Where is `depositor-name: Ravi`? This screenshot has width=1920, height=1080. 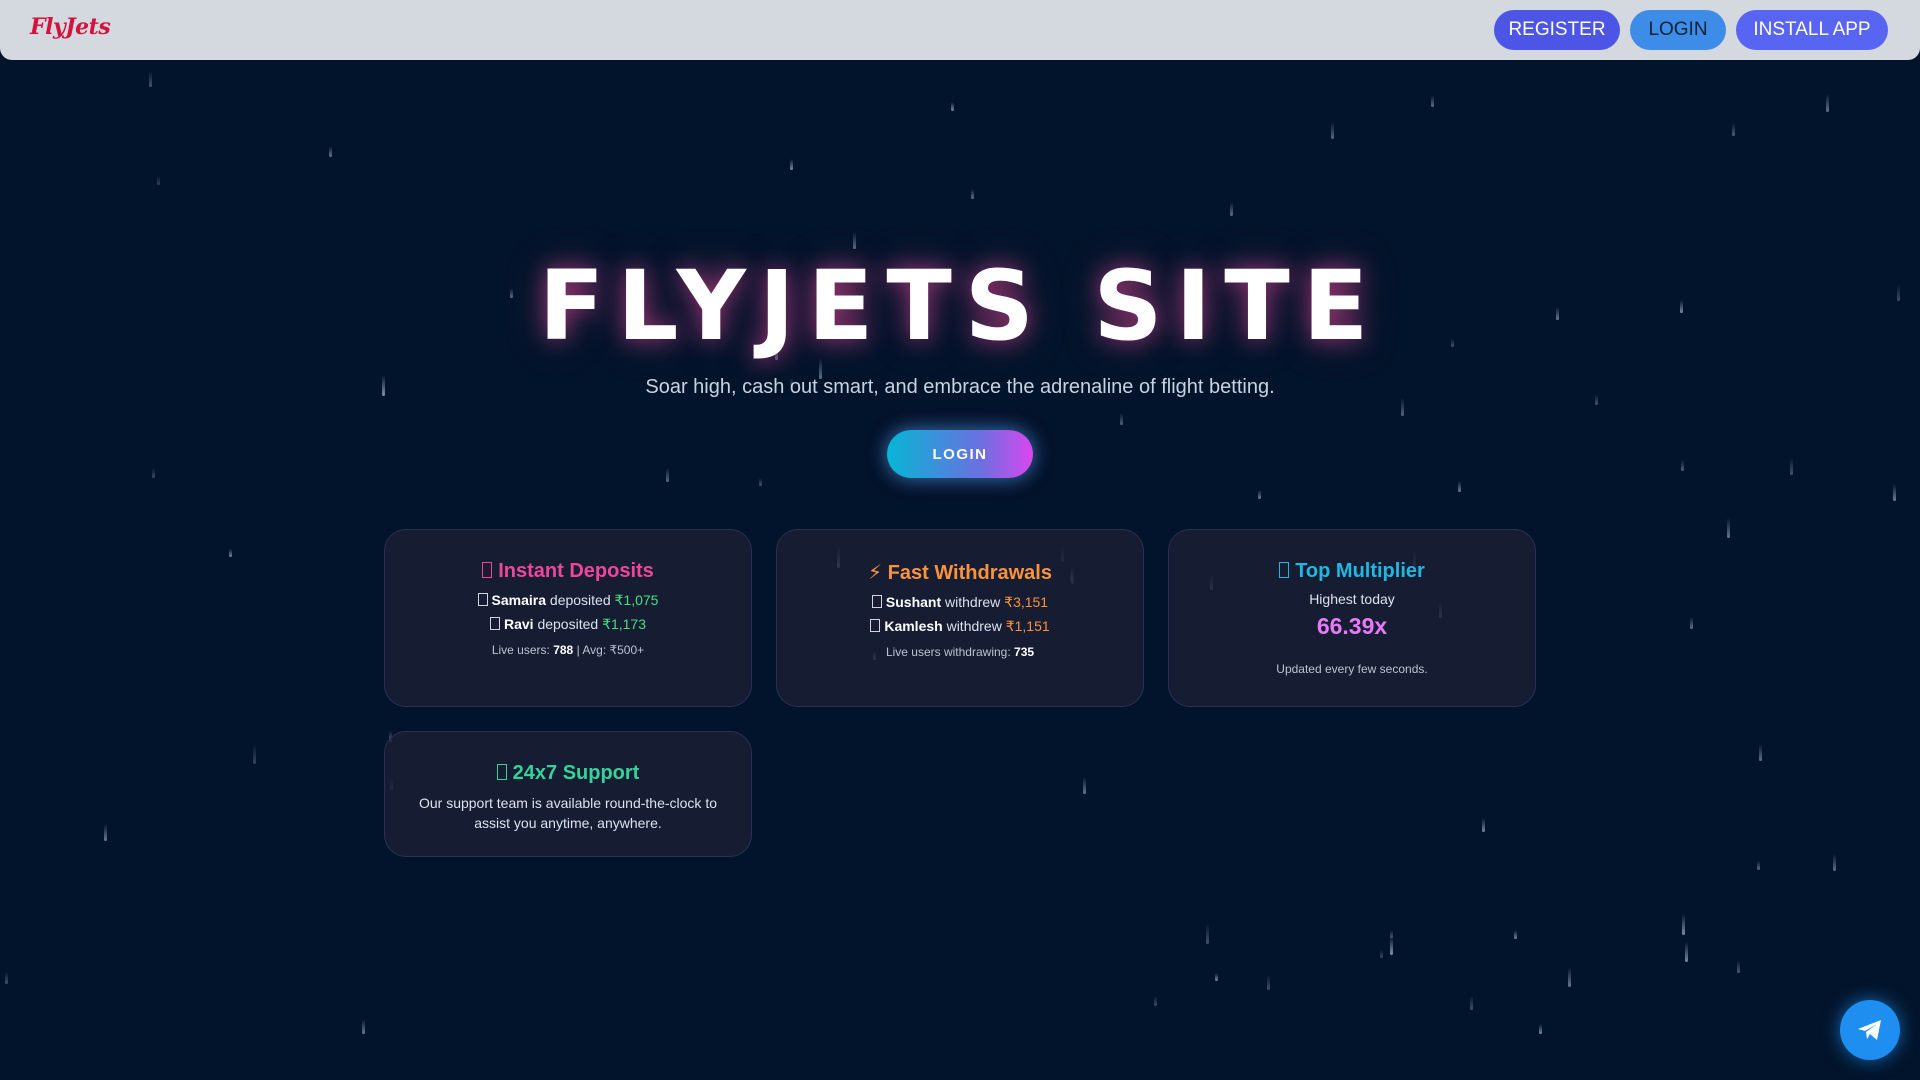 depositor-name: Ravi is located at coordinates (518, 624).